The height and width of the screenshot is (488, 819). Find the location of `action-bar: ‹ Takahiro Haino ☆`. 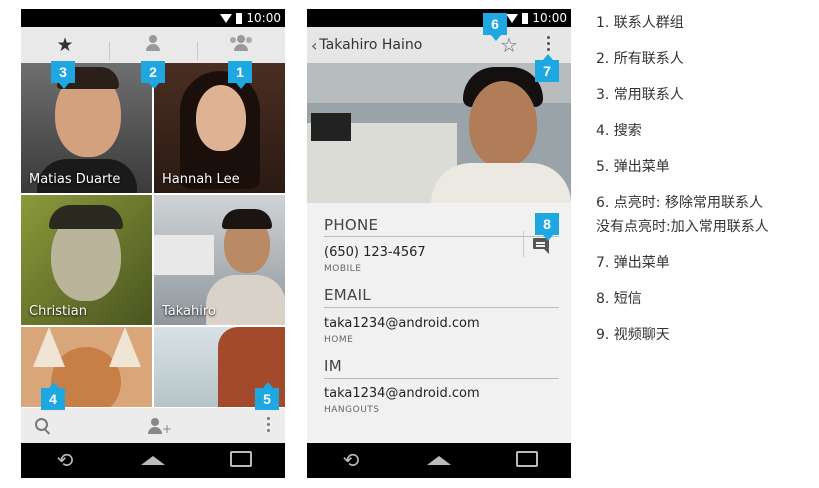

action-bar: ‹ Takahiro Haino ☆ is located at coordinates (439, 45).